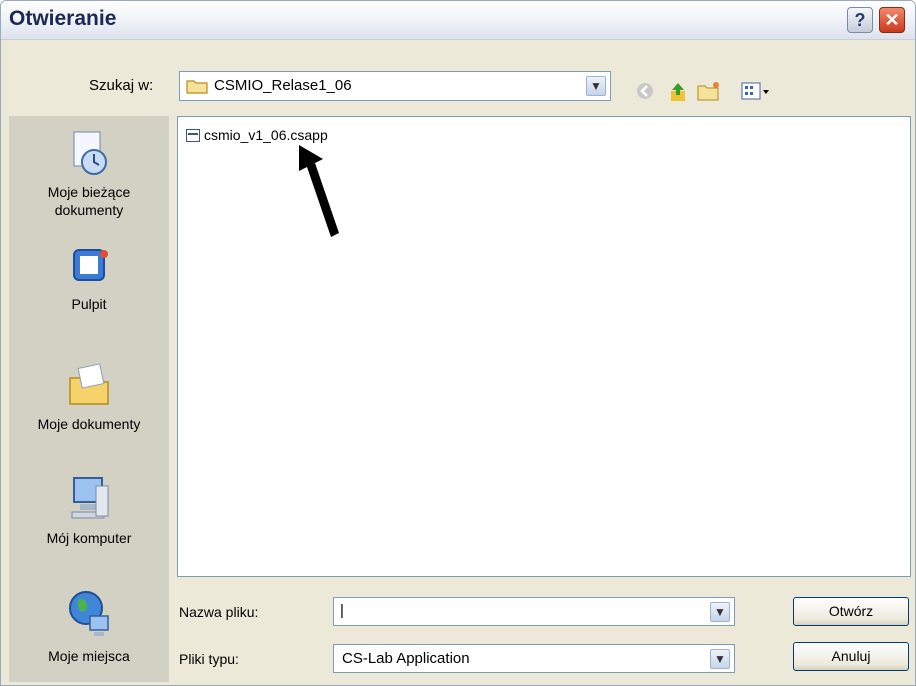  What do you see at coordinates (395, 86) in the screenshot?
I see `look-in-dropdown: CSMIO_Relase1_06 ▼` at bounding box center [395, 86].